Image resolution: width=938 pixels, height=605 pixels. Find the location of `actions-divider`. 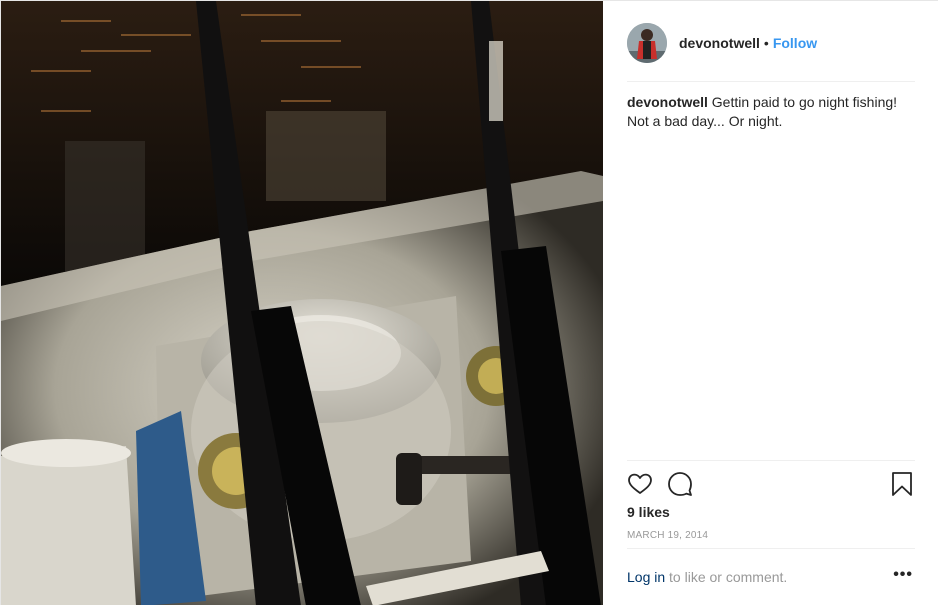

actions-divider is located at coordinates (771, 460).